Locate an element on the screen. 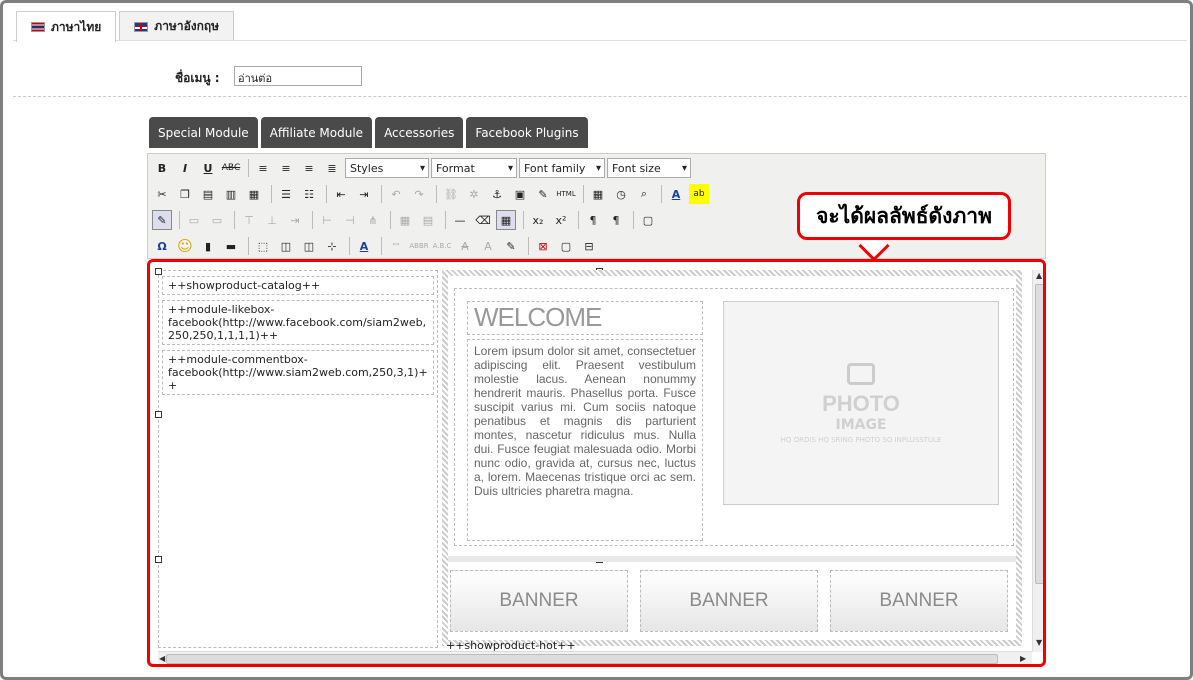  unlink-icon: ✲ is located at coordinates (474, 194).